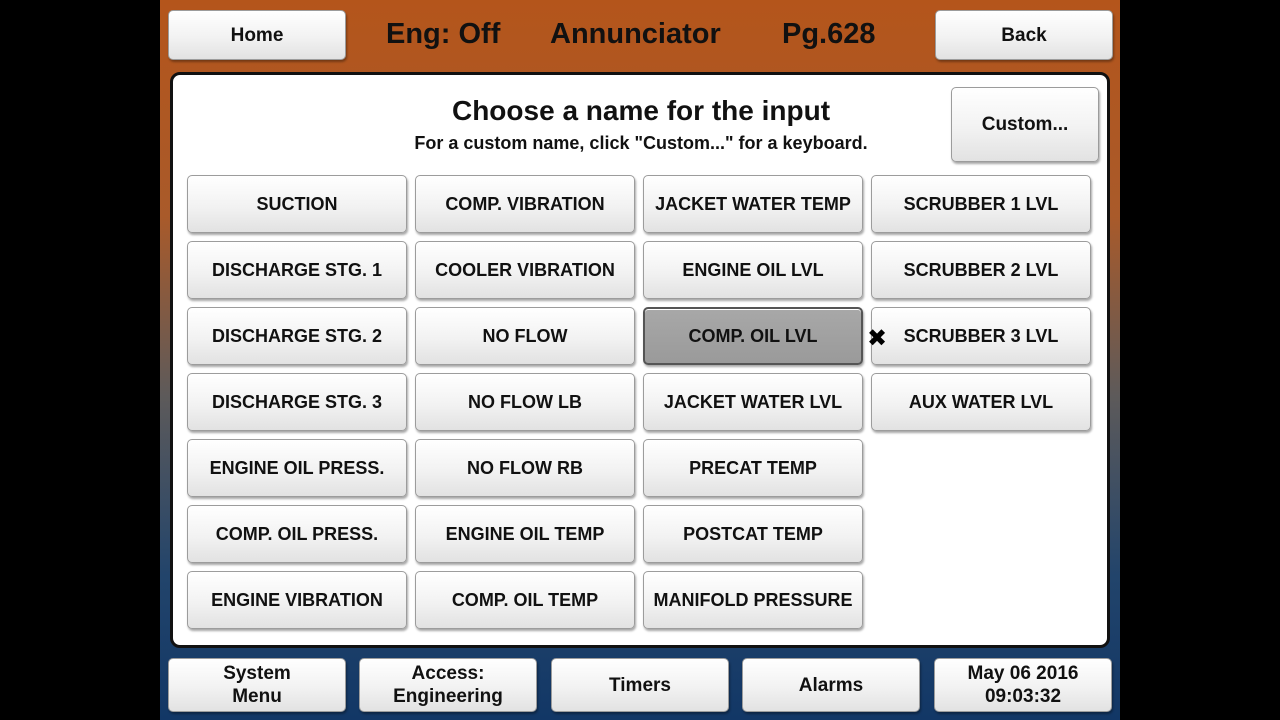  I want to click on name-option-button: JACKET WATER TEMP, so click(753, 204).